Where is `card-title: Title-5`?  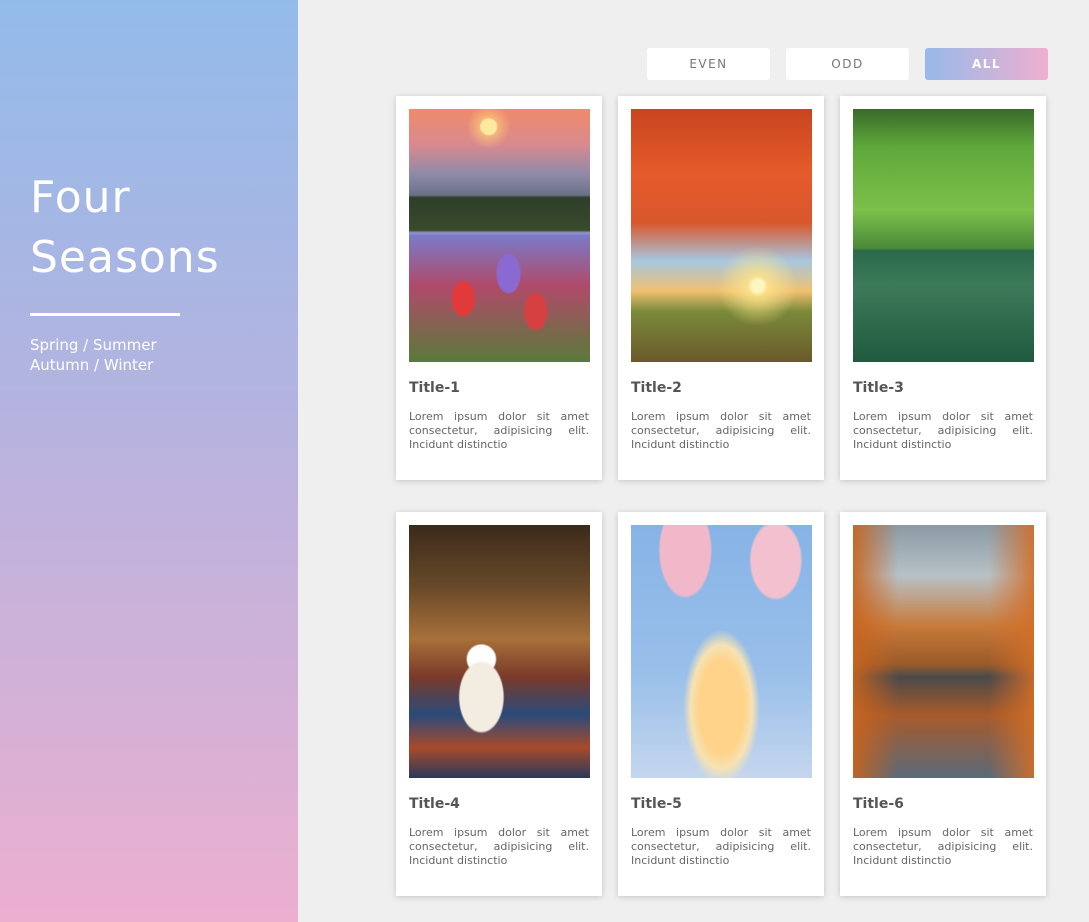 card-title: Title-5 is located at coordinates (656, 804).